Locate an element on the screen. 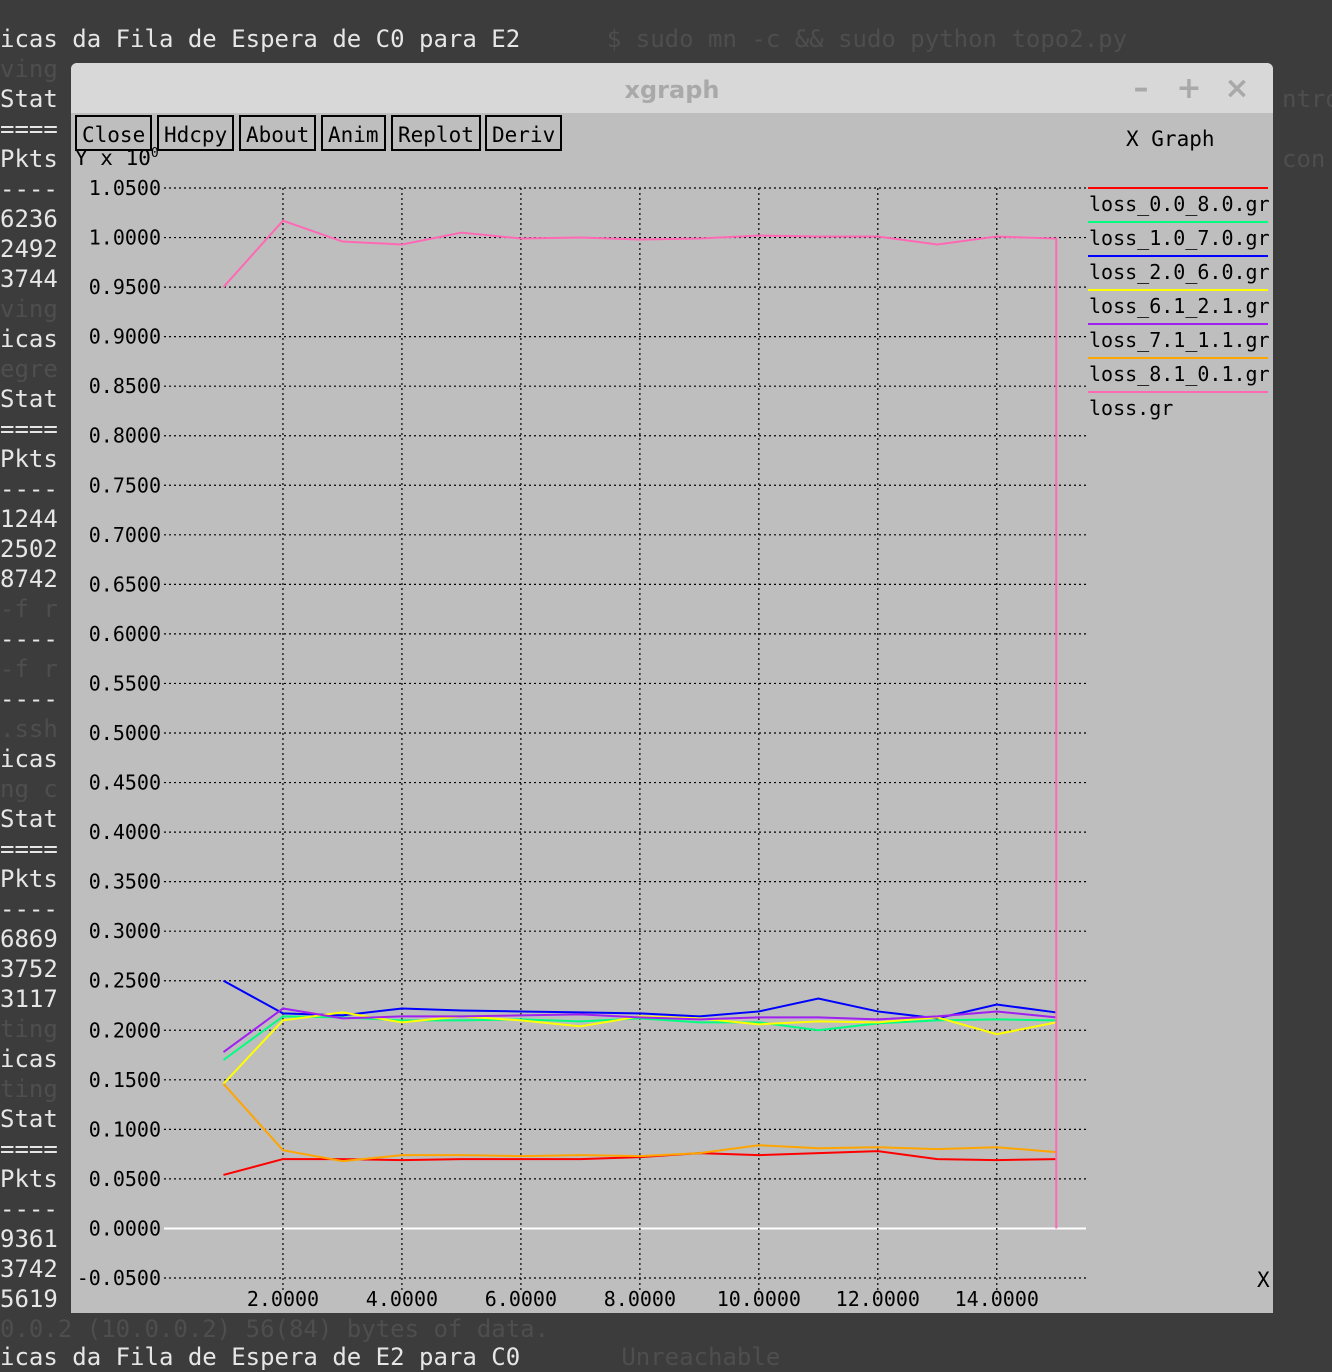  legend-label: loss_0.0_8.0.gr is located at coordinates (1179, 204).